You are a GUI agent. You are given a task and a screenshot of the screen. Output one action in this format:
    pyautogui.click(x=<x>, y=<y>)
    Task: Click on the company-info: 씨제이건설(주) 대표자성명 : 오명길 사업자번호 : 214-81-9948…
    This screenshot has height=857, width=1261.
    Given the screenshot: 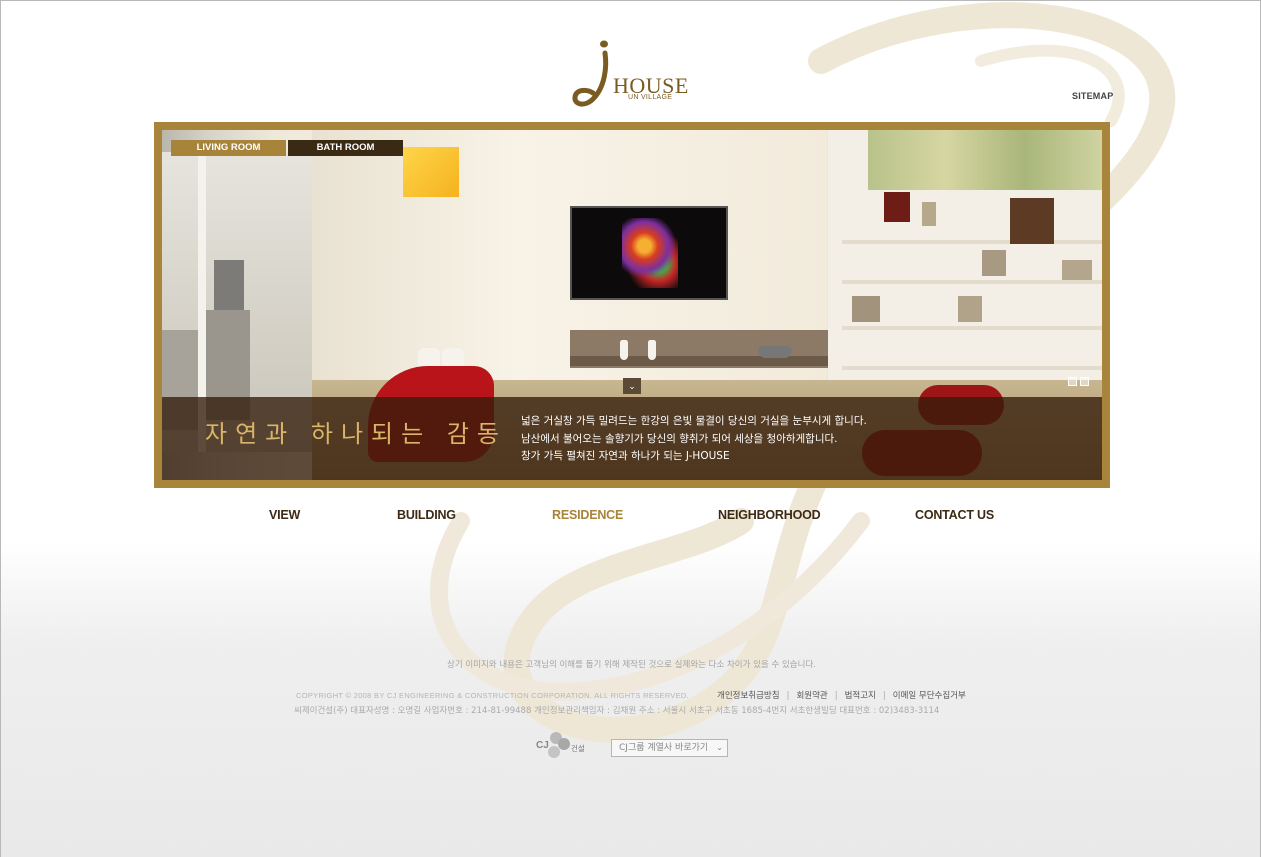 What is the action you would take?
    pyautogui.click(x=617, y=711)
    